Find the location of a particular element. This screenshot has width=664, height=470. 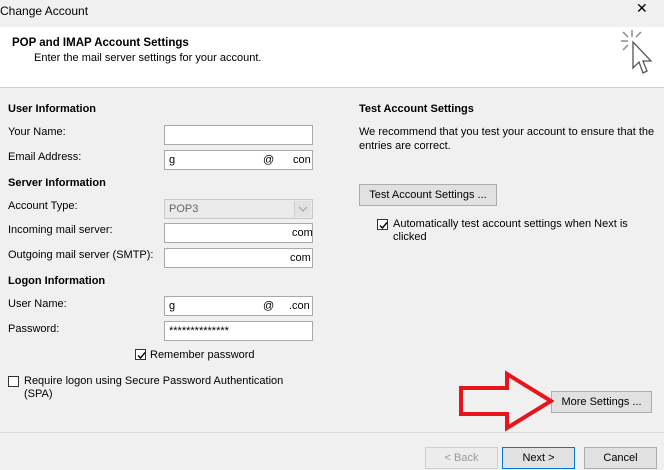

cursor-sparkle-icon is located at coordinates (637, 52).